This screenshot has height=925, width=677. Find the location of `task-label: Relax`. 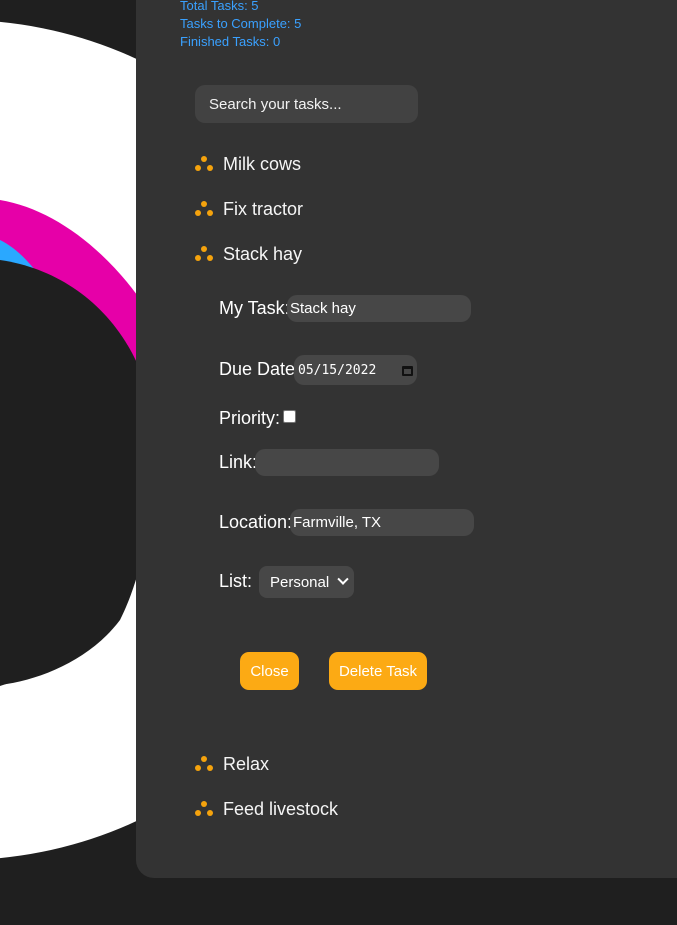

task-label: Relax is located at coordinates (246, 763).